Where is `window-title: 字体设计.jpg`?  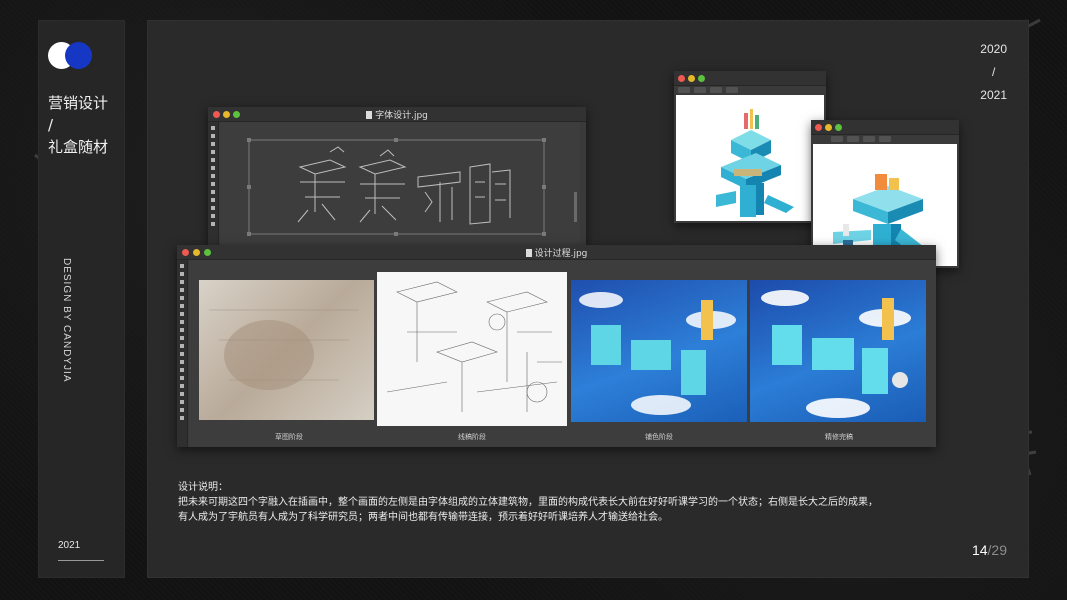 window-title: 字体设计.jpg is located at coordinates (401, 116).